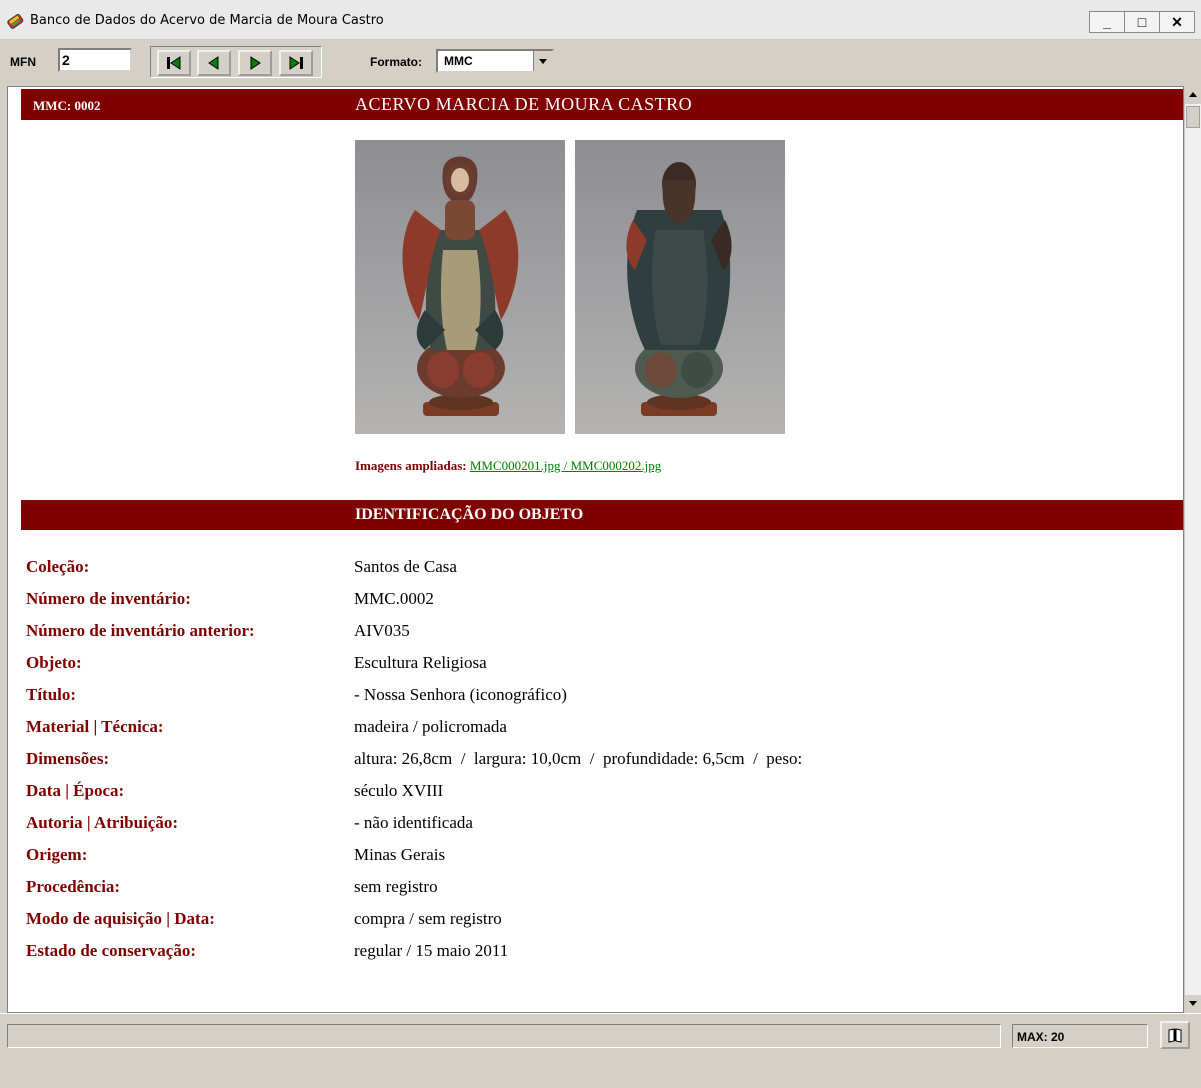 This screenshot has height=1088, width=1201. What do you see at coordinates (680, 287) in the screenshot?
I see `object-photo-back` at bounding box center [680, 287].